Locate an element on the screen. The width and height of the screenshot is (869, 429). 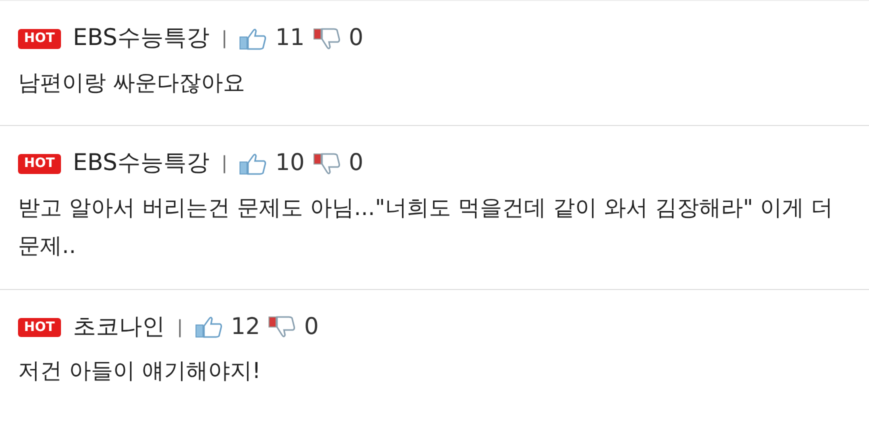
comment-text: 받고 알아서 버리는건 문제도 아님..."너희도 먹을건데 같이 와서 김장해라" 이게 더 문제.. is located at coordinates (426, 228).